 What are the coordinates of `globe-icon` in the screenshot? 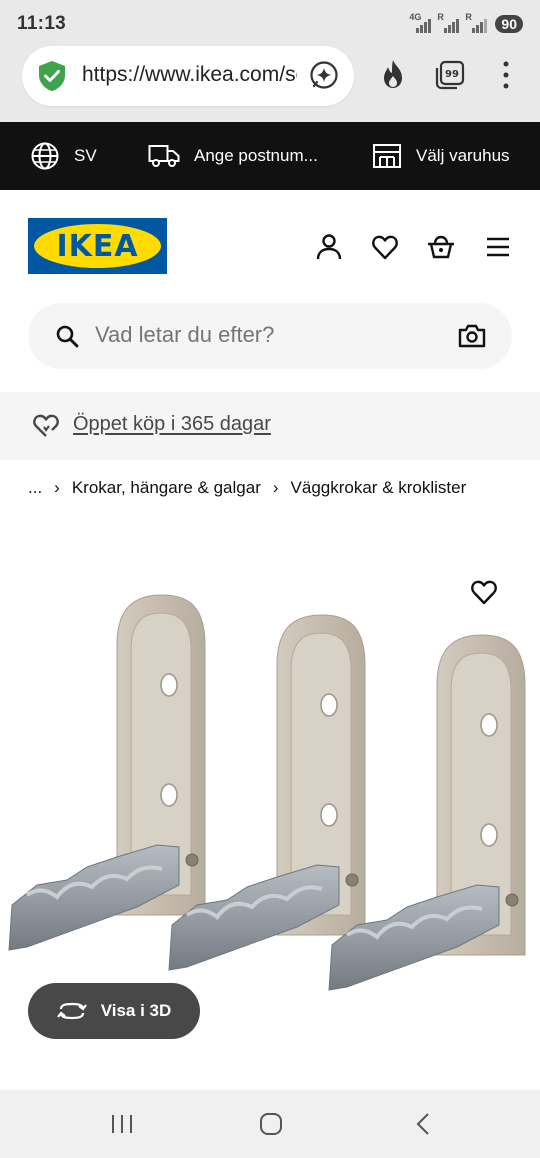 It's located at (45, 156).